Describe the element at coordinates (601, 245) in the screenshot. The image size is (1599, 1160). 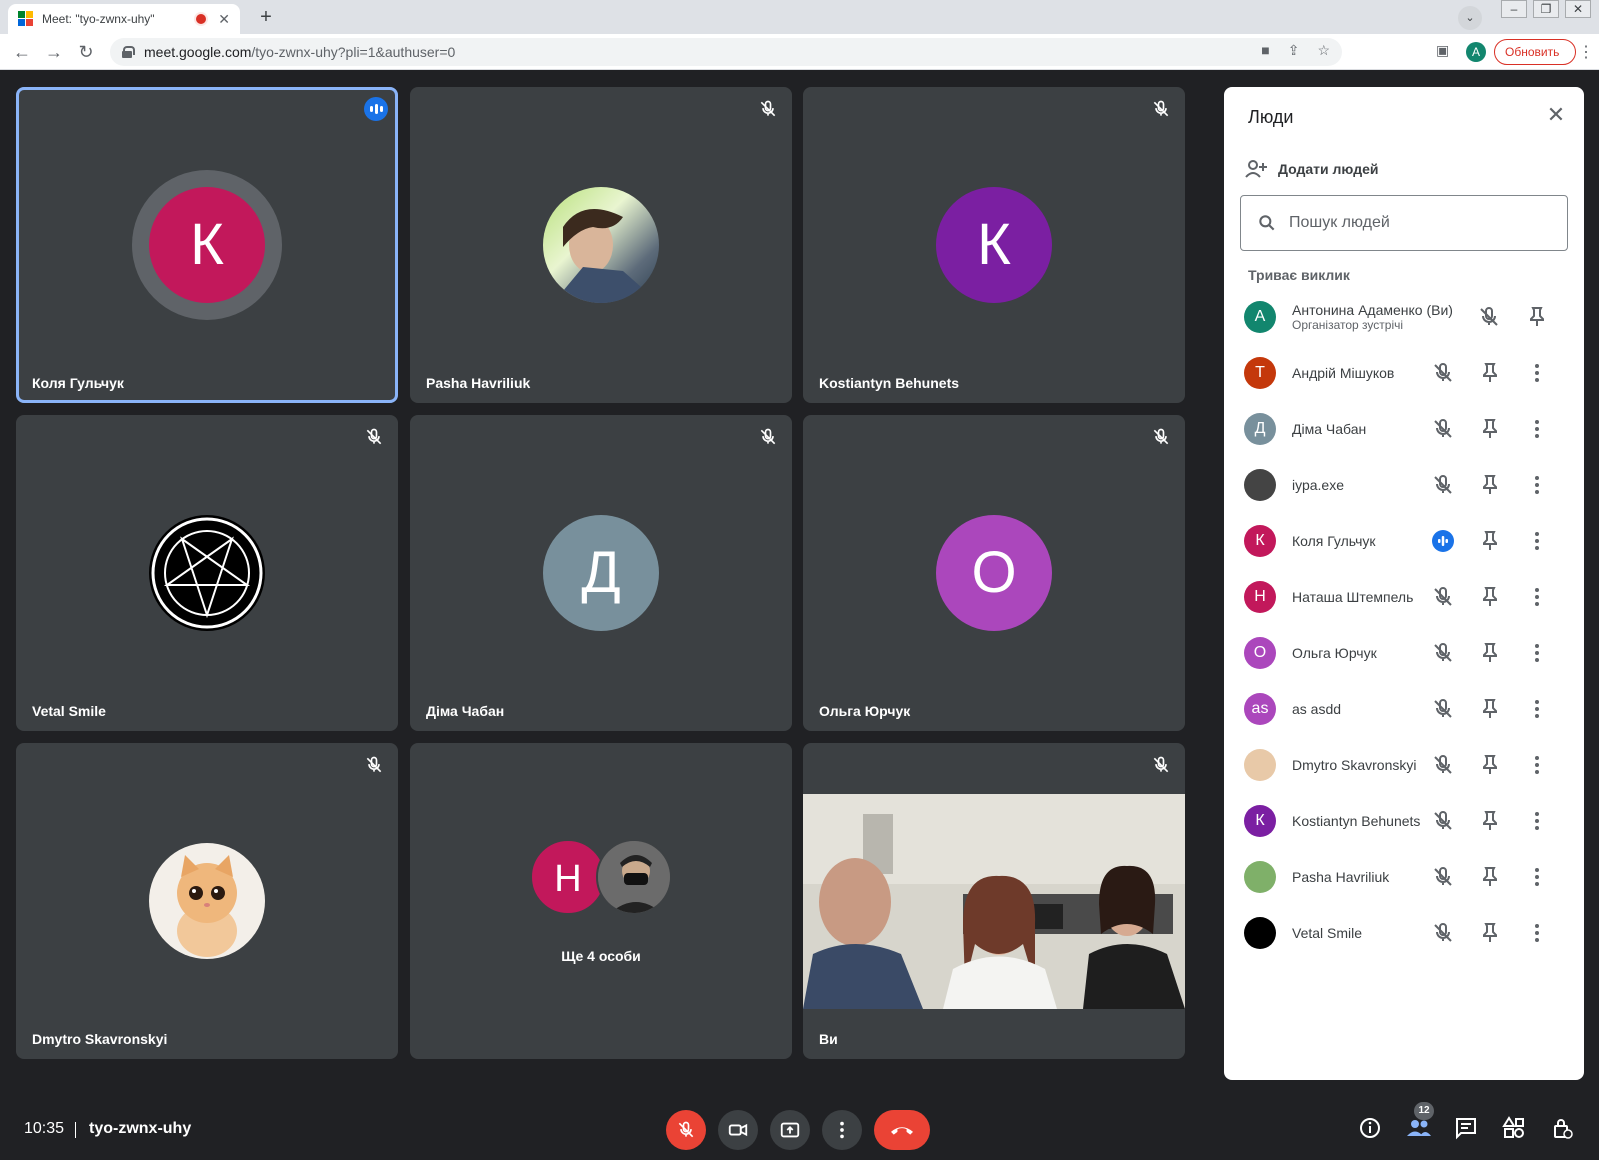
I see `participant-tile: Pasha Havriliuk` at that location.